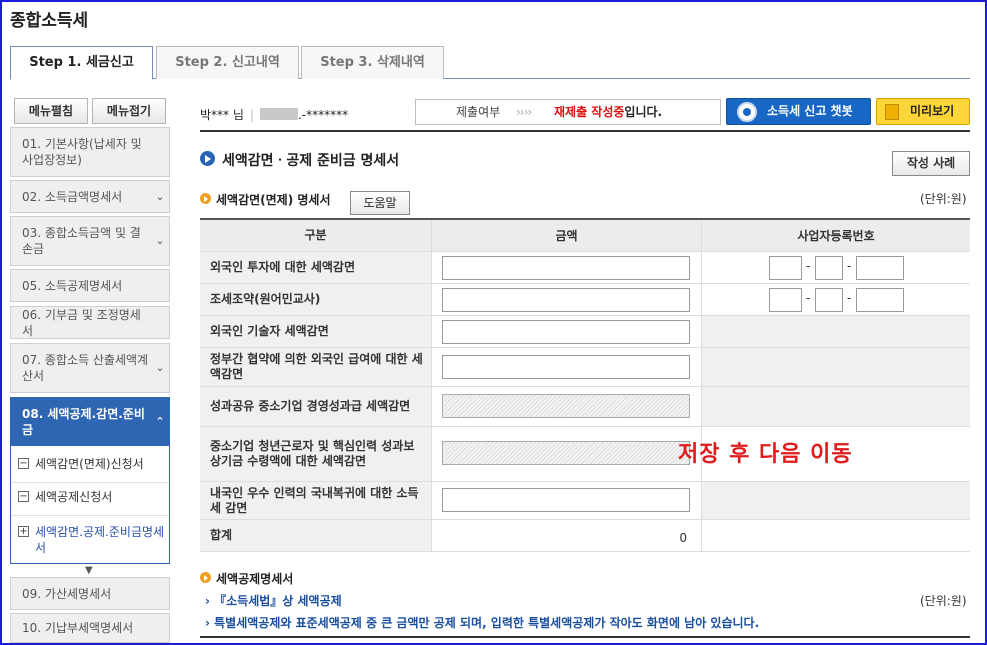 The width and height of the screenshot is (987, 645). Describe the element at coordinates (315, 454) in the screenshot. I see `row-label: 중소기업 청년근로자 및 핵심인력 성과보상기금 수령액에 대한 세액감면` at that location.